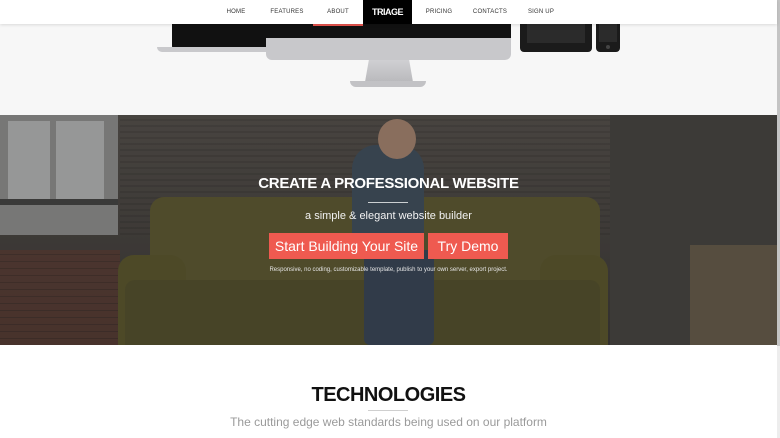 The height and width of the screenshot is (438, 780). Describe the element at coordinates (338, 25) in the screenshot. I see `monitor-accent-bar` at that location.